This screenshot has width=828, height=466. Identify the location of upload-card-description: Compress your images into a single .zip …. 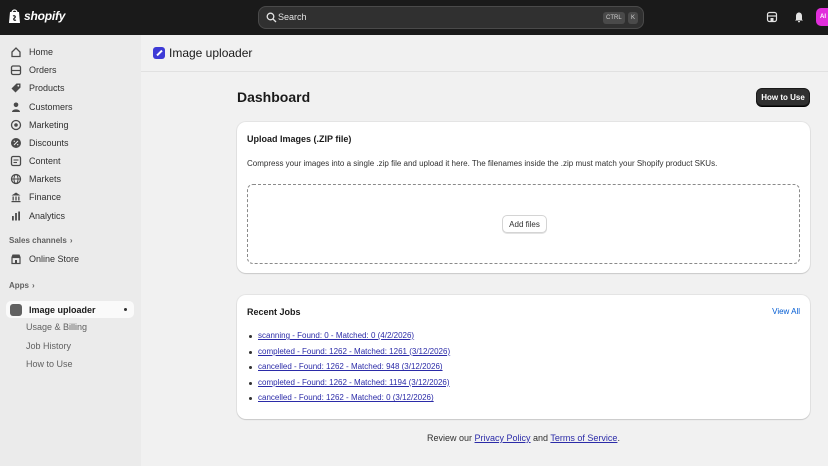
(482, 163).